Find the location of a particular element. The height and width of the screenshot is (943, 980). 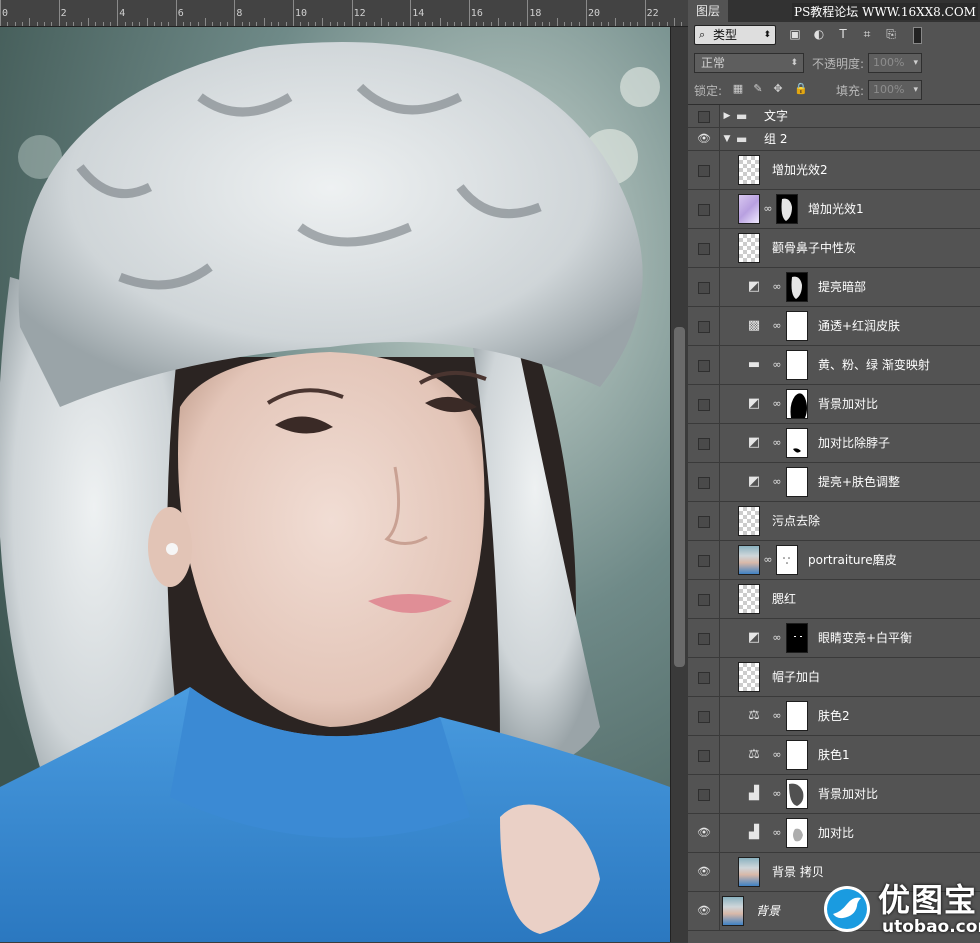

layer-row: ⚖ ∞ 肤色1 is located at coordinates (834, 755).